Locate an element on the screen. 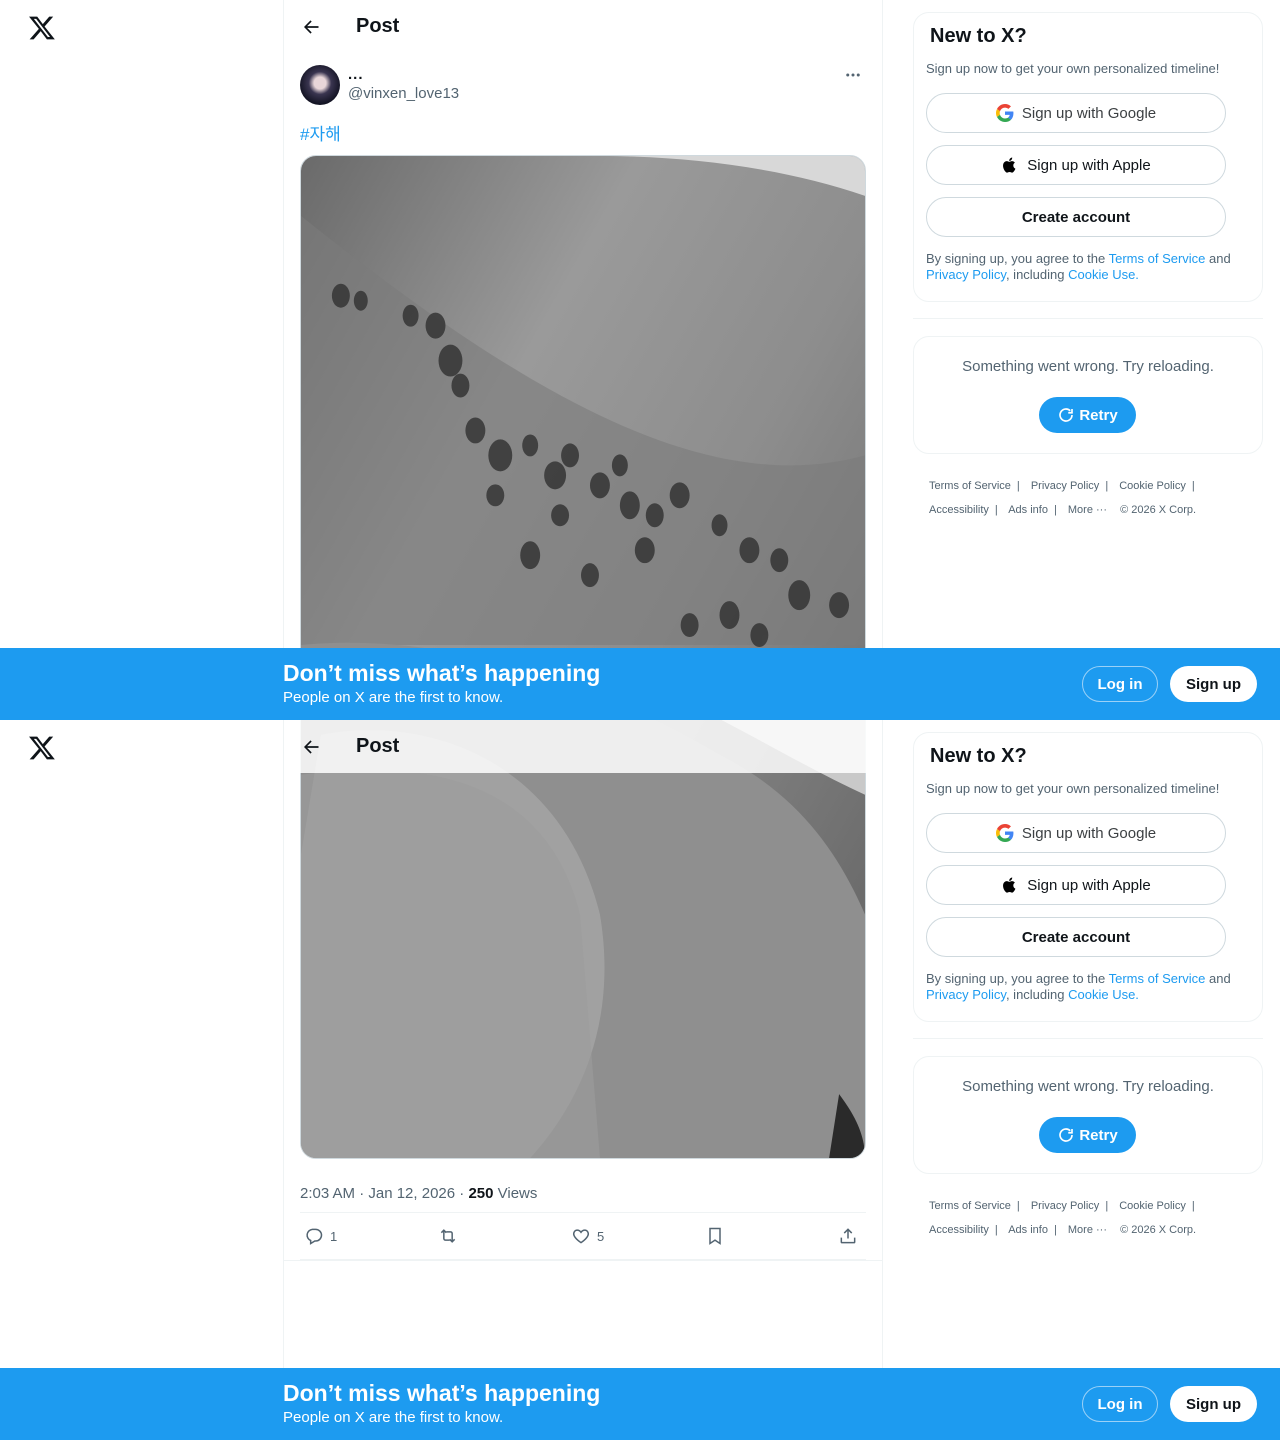 The width and height of the screenshot is (1280, 1440). page-title: Post is located at coordinates (378, 26).